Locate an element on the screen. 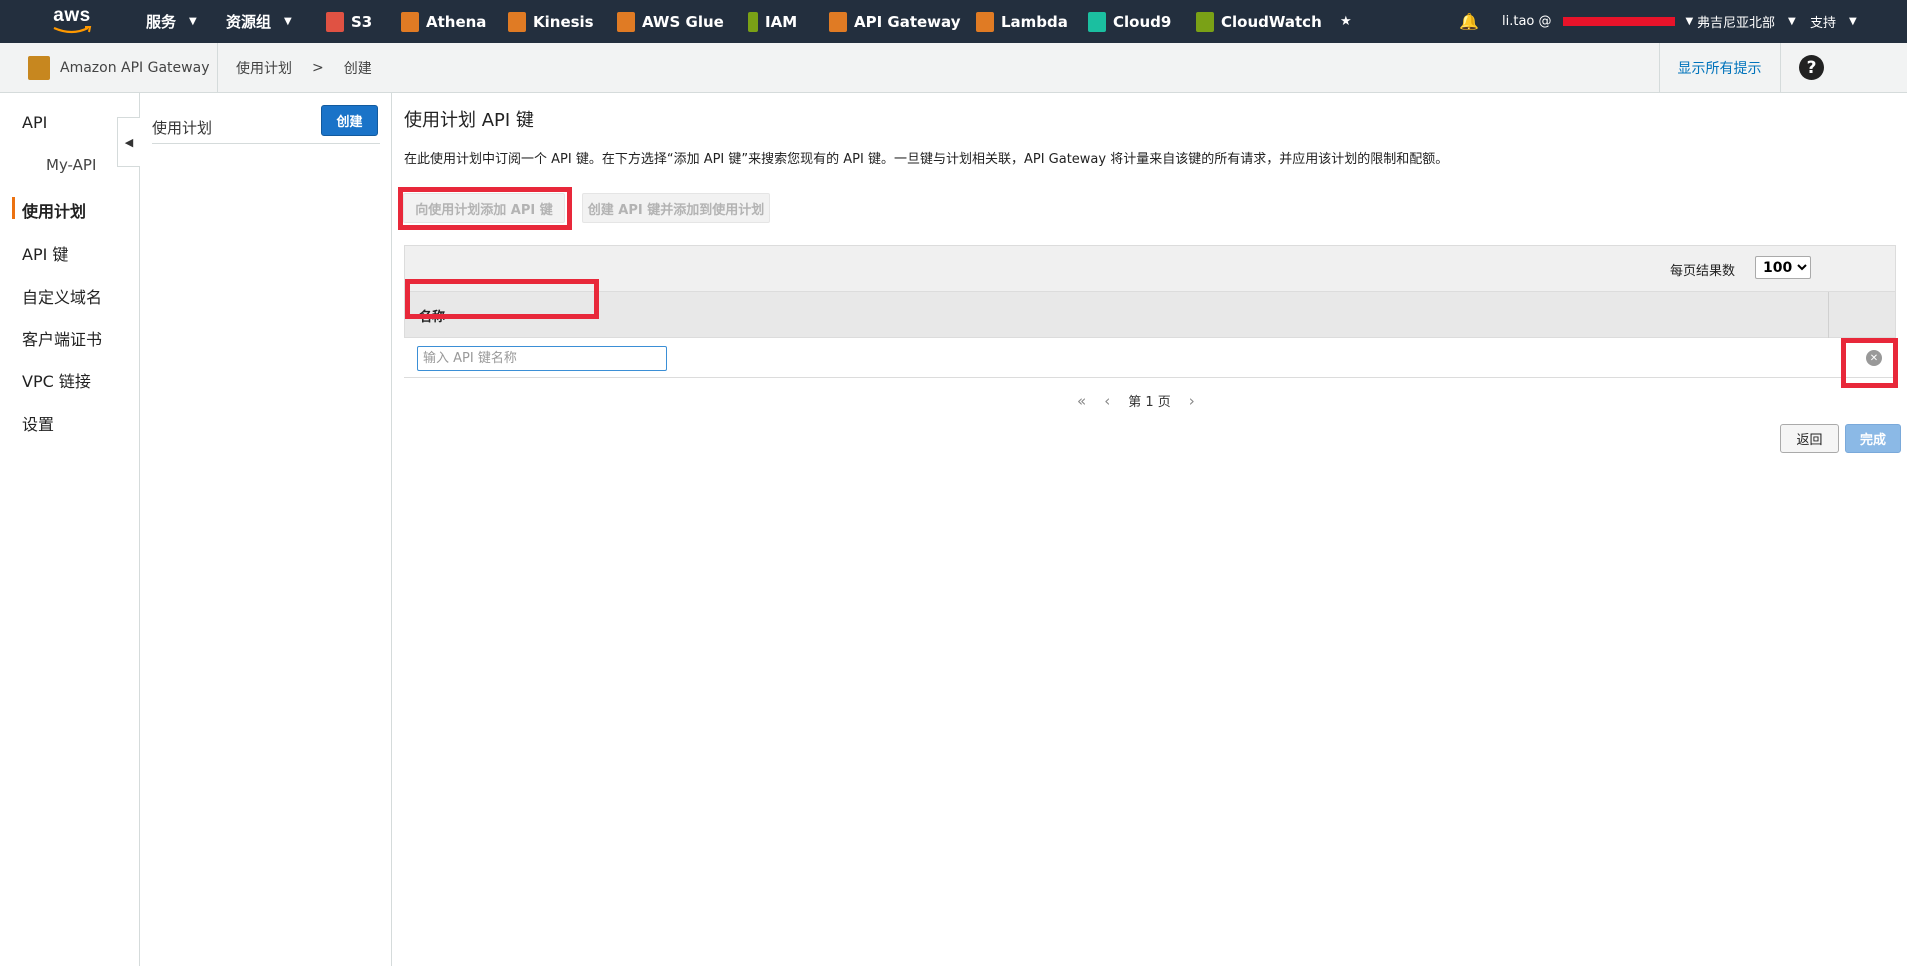  shortcut-iam: IAM is located at coordinates (772, 21).